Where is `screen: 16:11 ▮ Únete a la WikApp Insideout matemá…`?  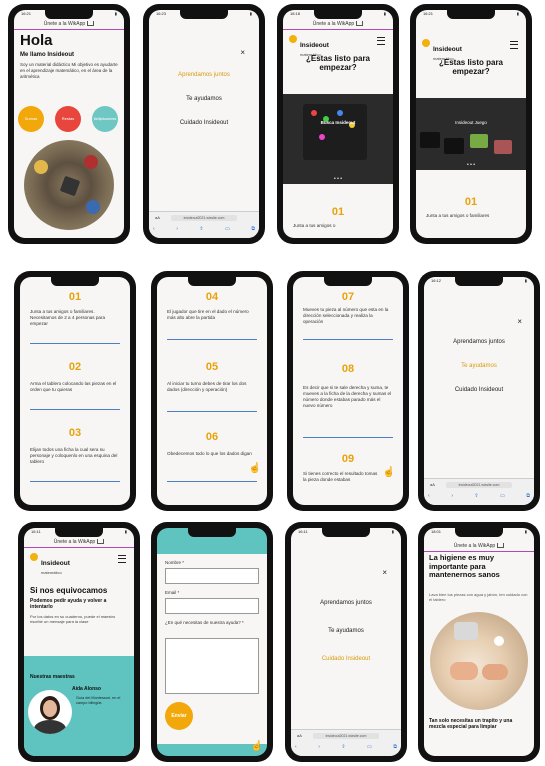
screen: 16:11 ▮ Únete a la WikApp Insideout matemá… is located at coordinates (79, 642).